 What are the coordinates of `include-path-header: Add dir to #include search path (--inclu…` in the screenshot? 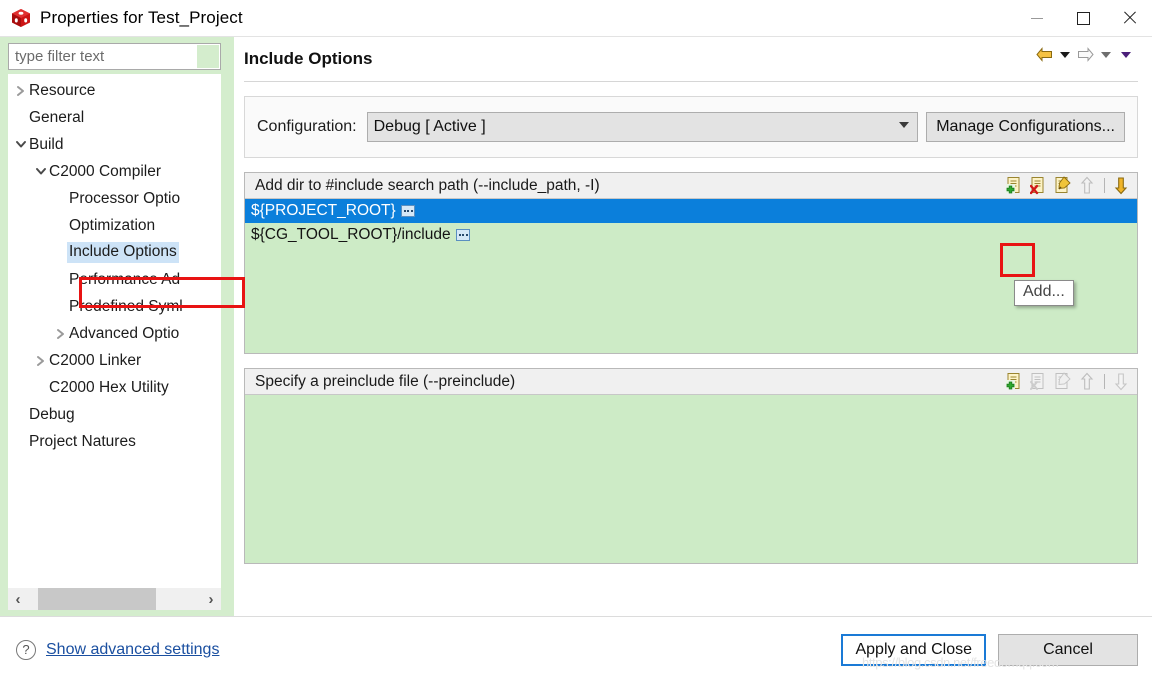 It's located at (691, 186).